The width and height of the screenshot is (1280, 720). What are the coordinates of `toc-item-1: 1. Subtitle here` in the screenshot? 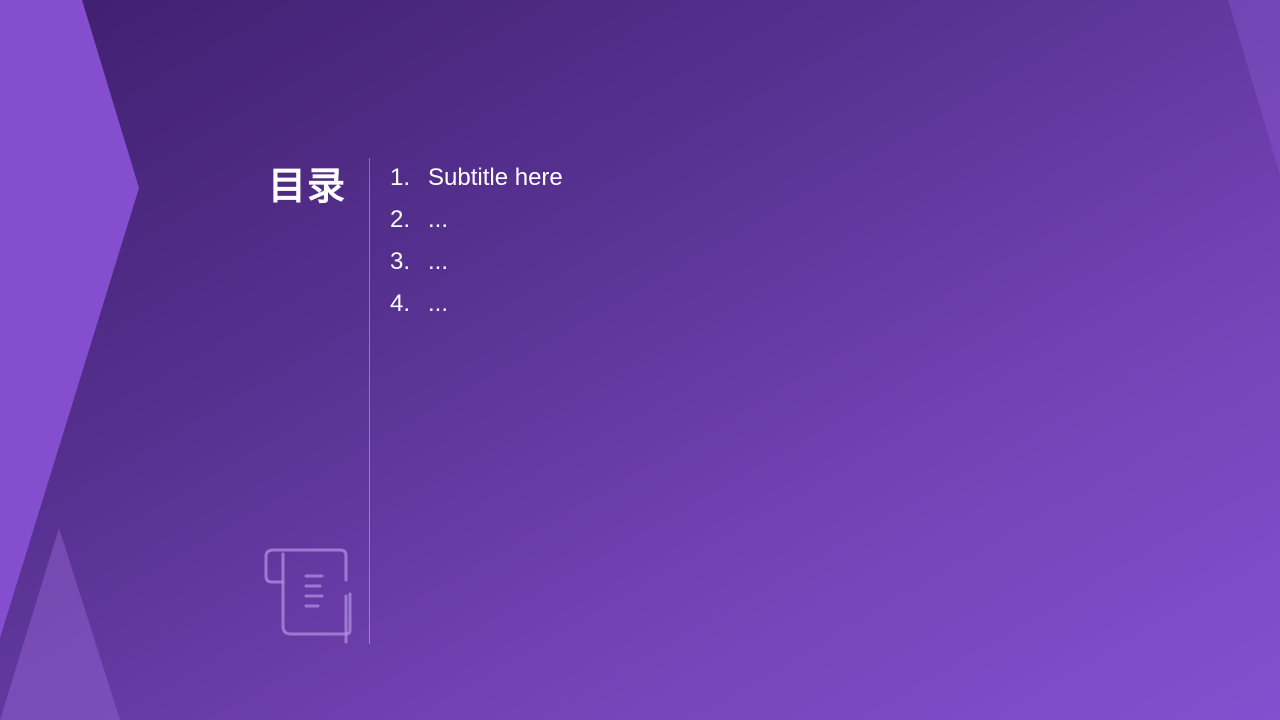 It's located at (476, 178).